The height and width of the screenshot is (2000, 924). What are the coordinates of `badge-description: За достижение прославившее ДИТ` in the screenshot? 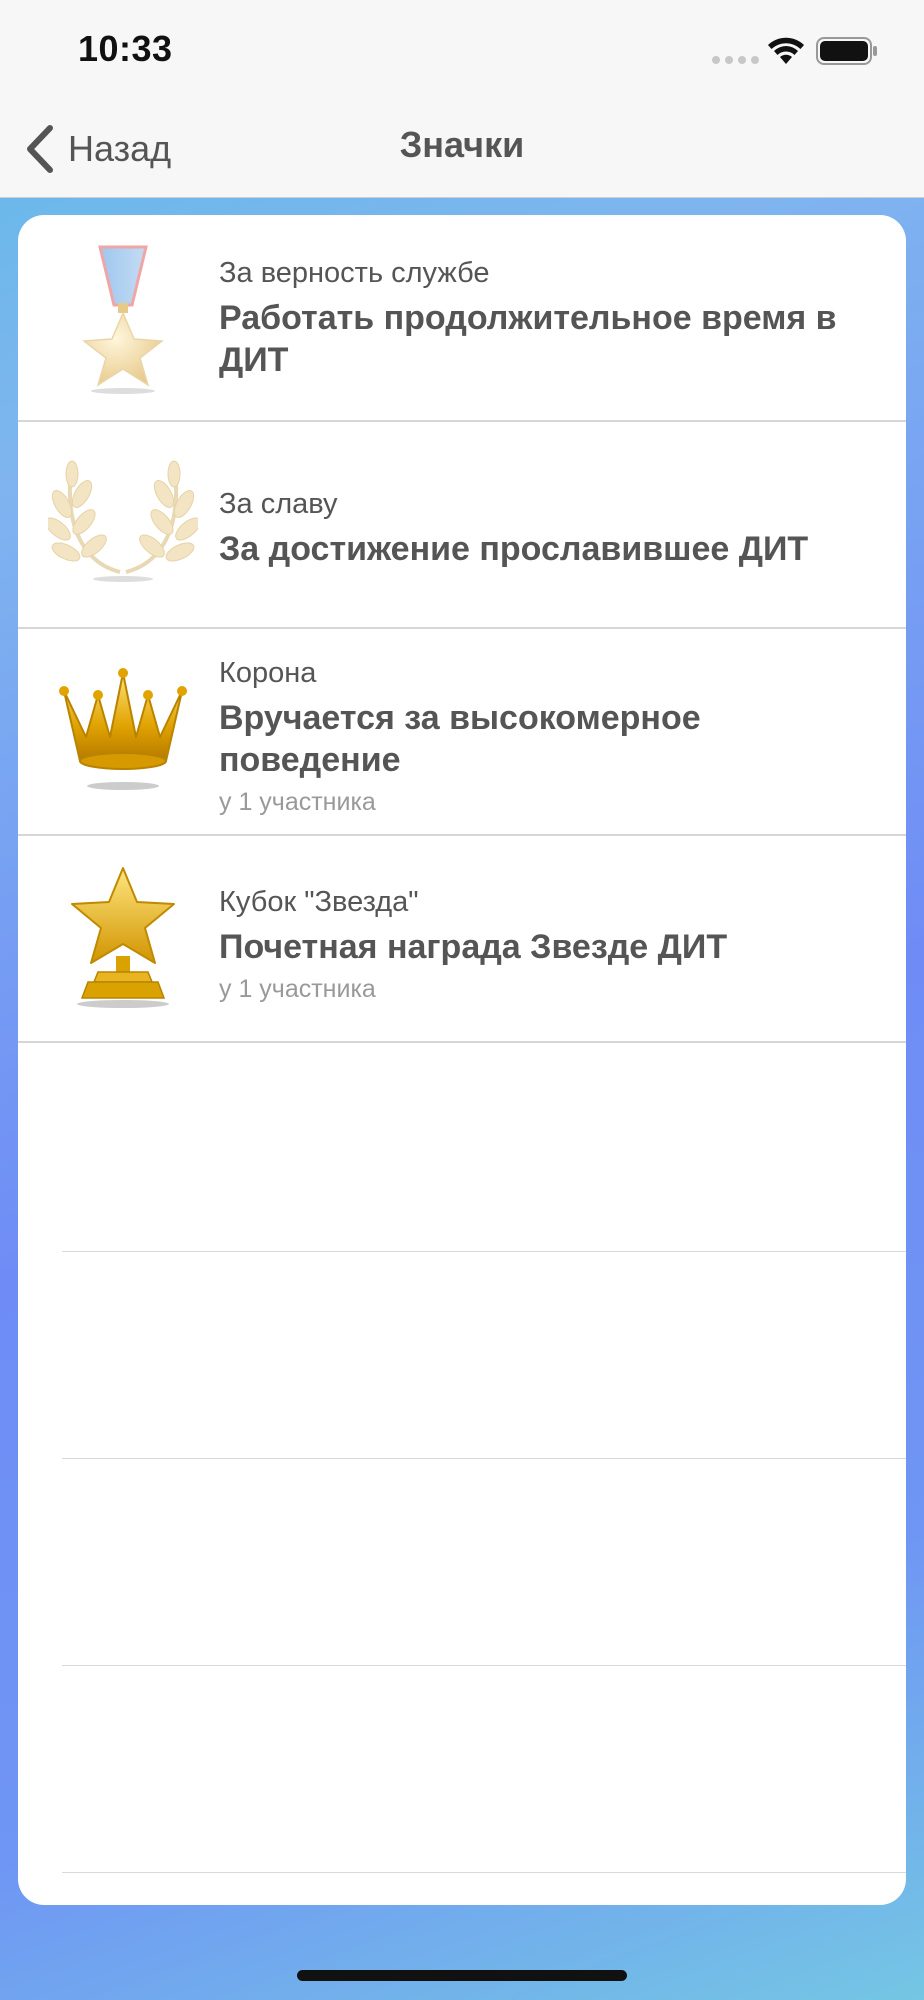 It's located at (514, 549).